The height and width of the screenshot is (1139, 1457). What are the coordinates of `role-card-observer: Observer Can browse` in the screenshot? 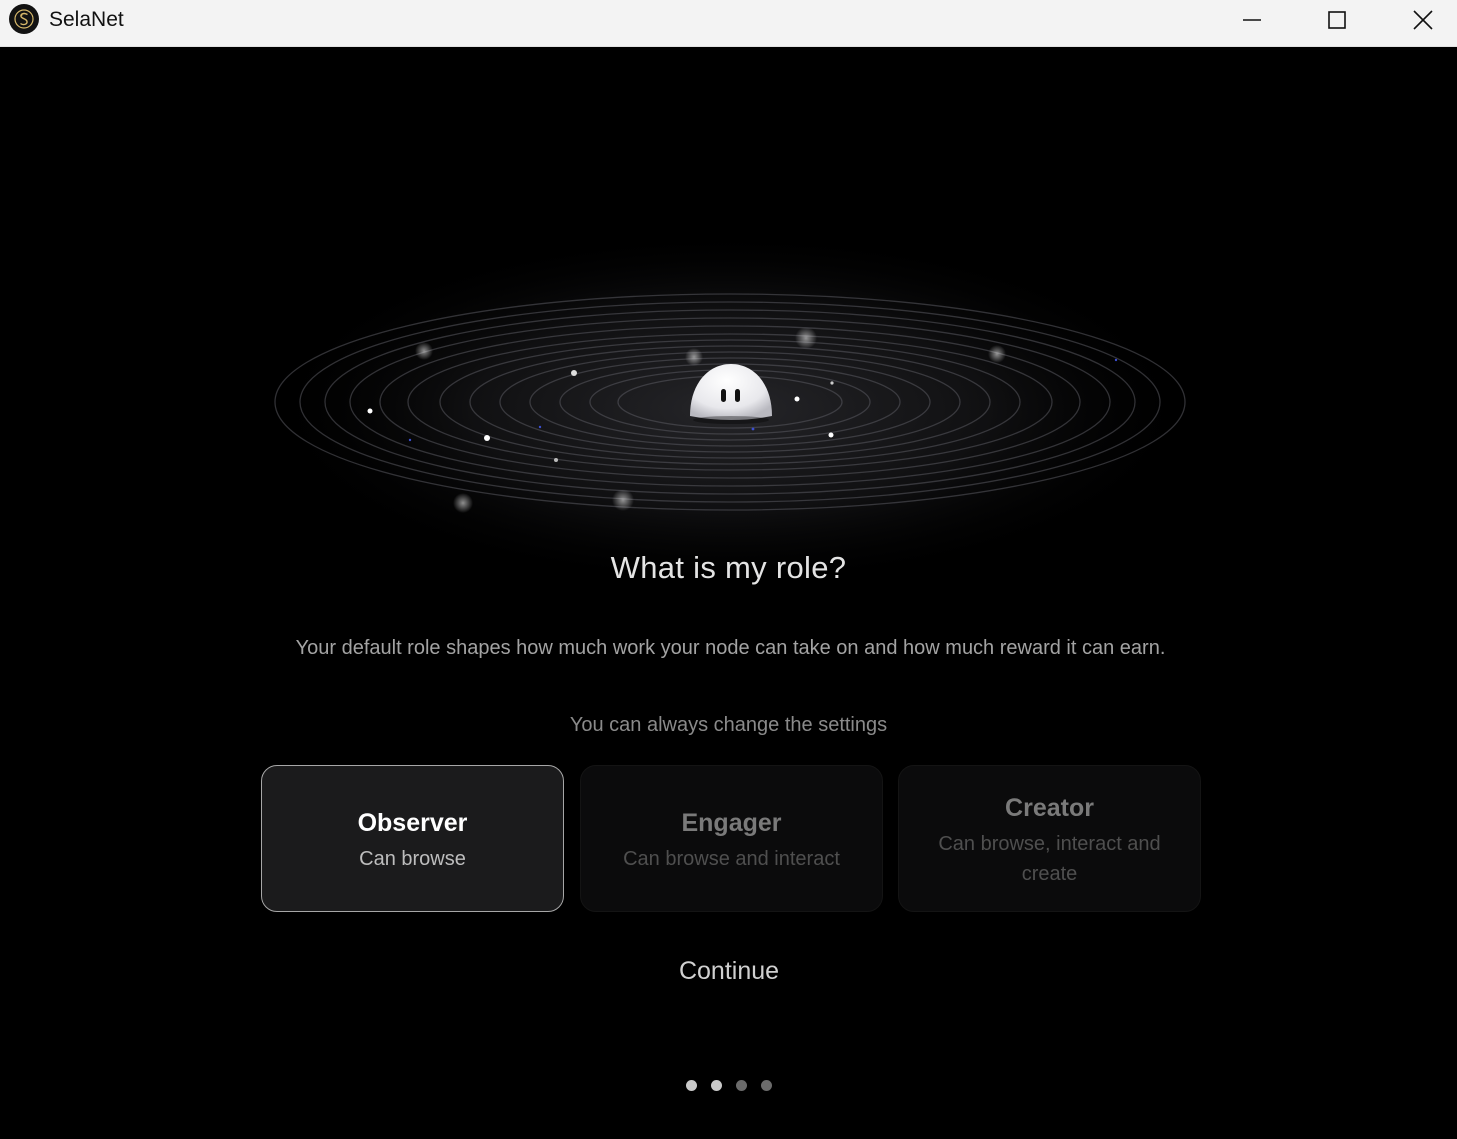 It's located at (412, 838).